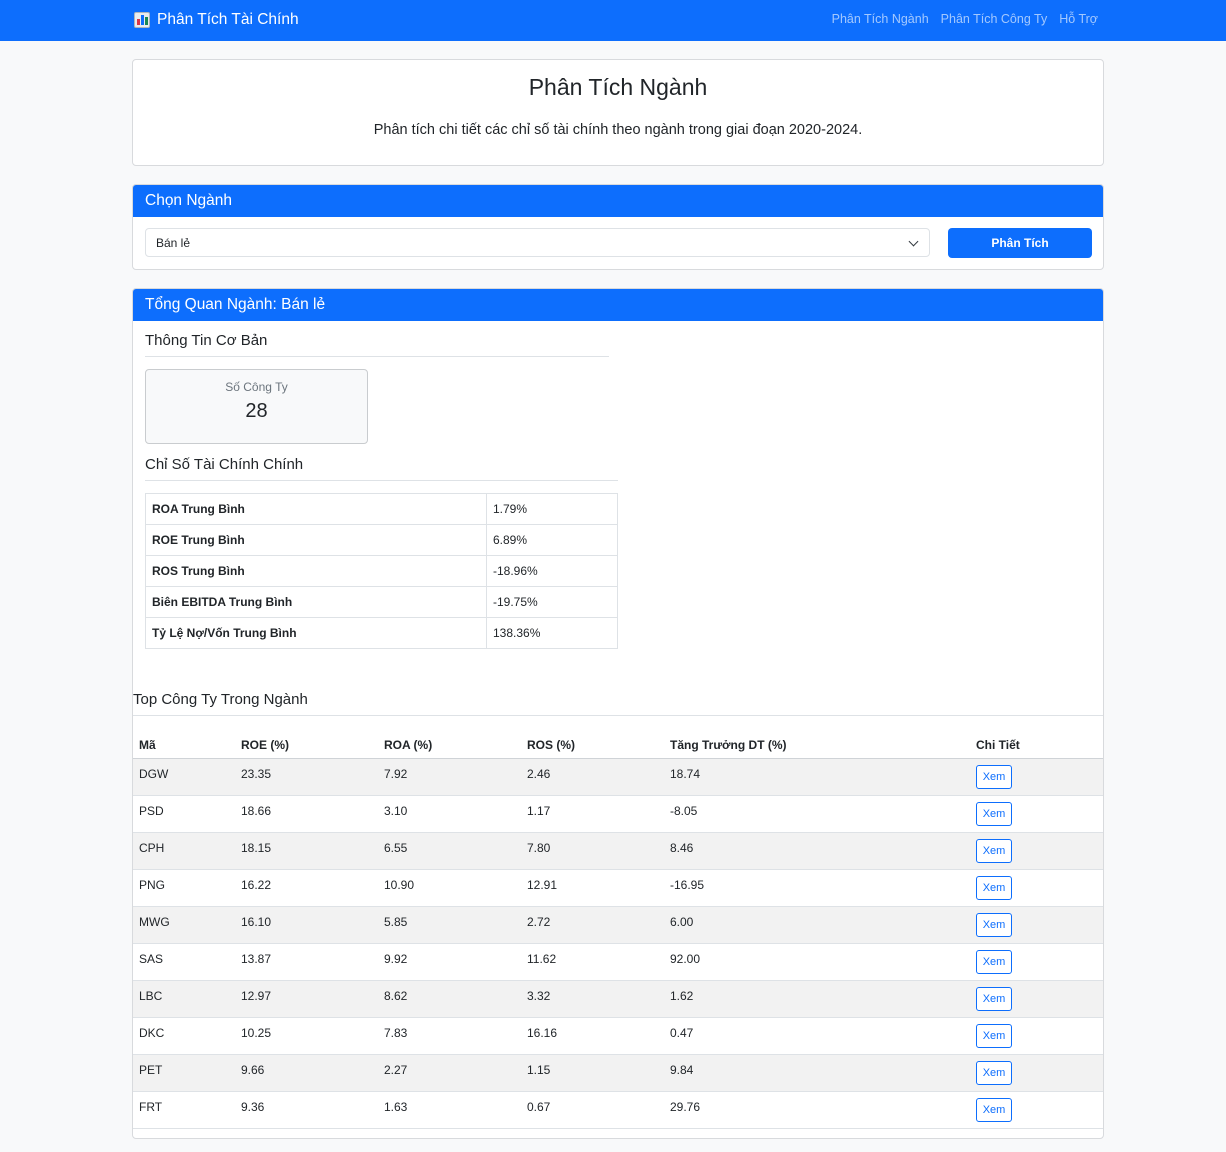 The height and width of the screenshot is (1152, 1226). I want to click on cell-ros: 2.72, so click(592, 925).